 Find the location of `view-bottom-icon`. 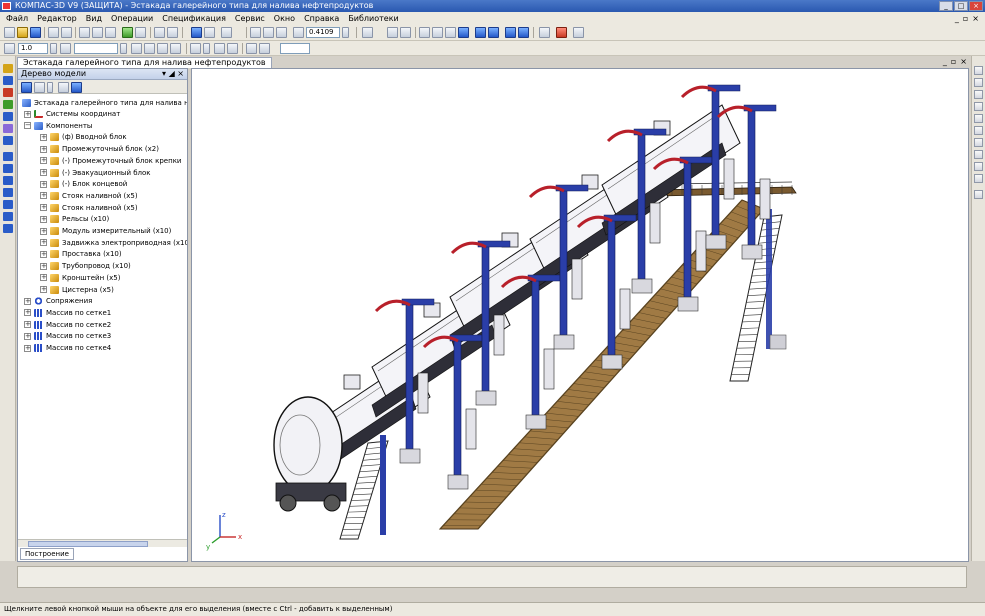

view-bottom-icon is located at coordinates (978, 106).